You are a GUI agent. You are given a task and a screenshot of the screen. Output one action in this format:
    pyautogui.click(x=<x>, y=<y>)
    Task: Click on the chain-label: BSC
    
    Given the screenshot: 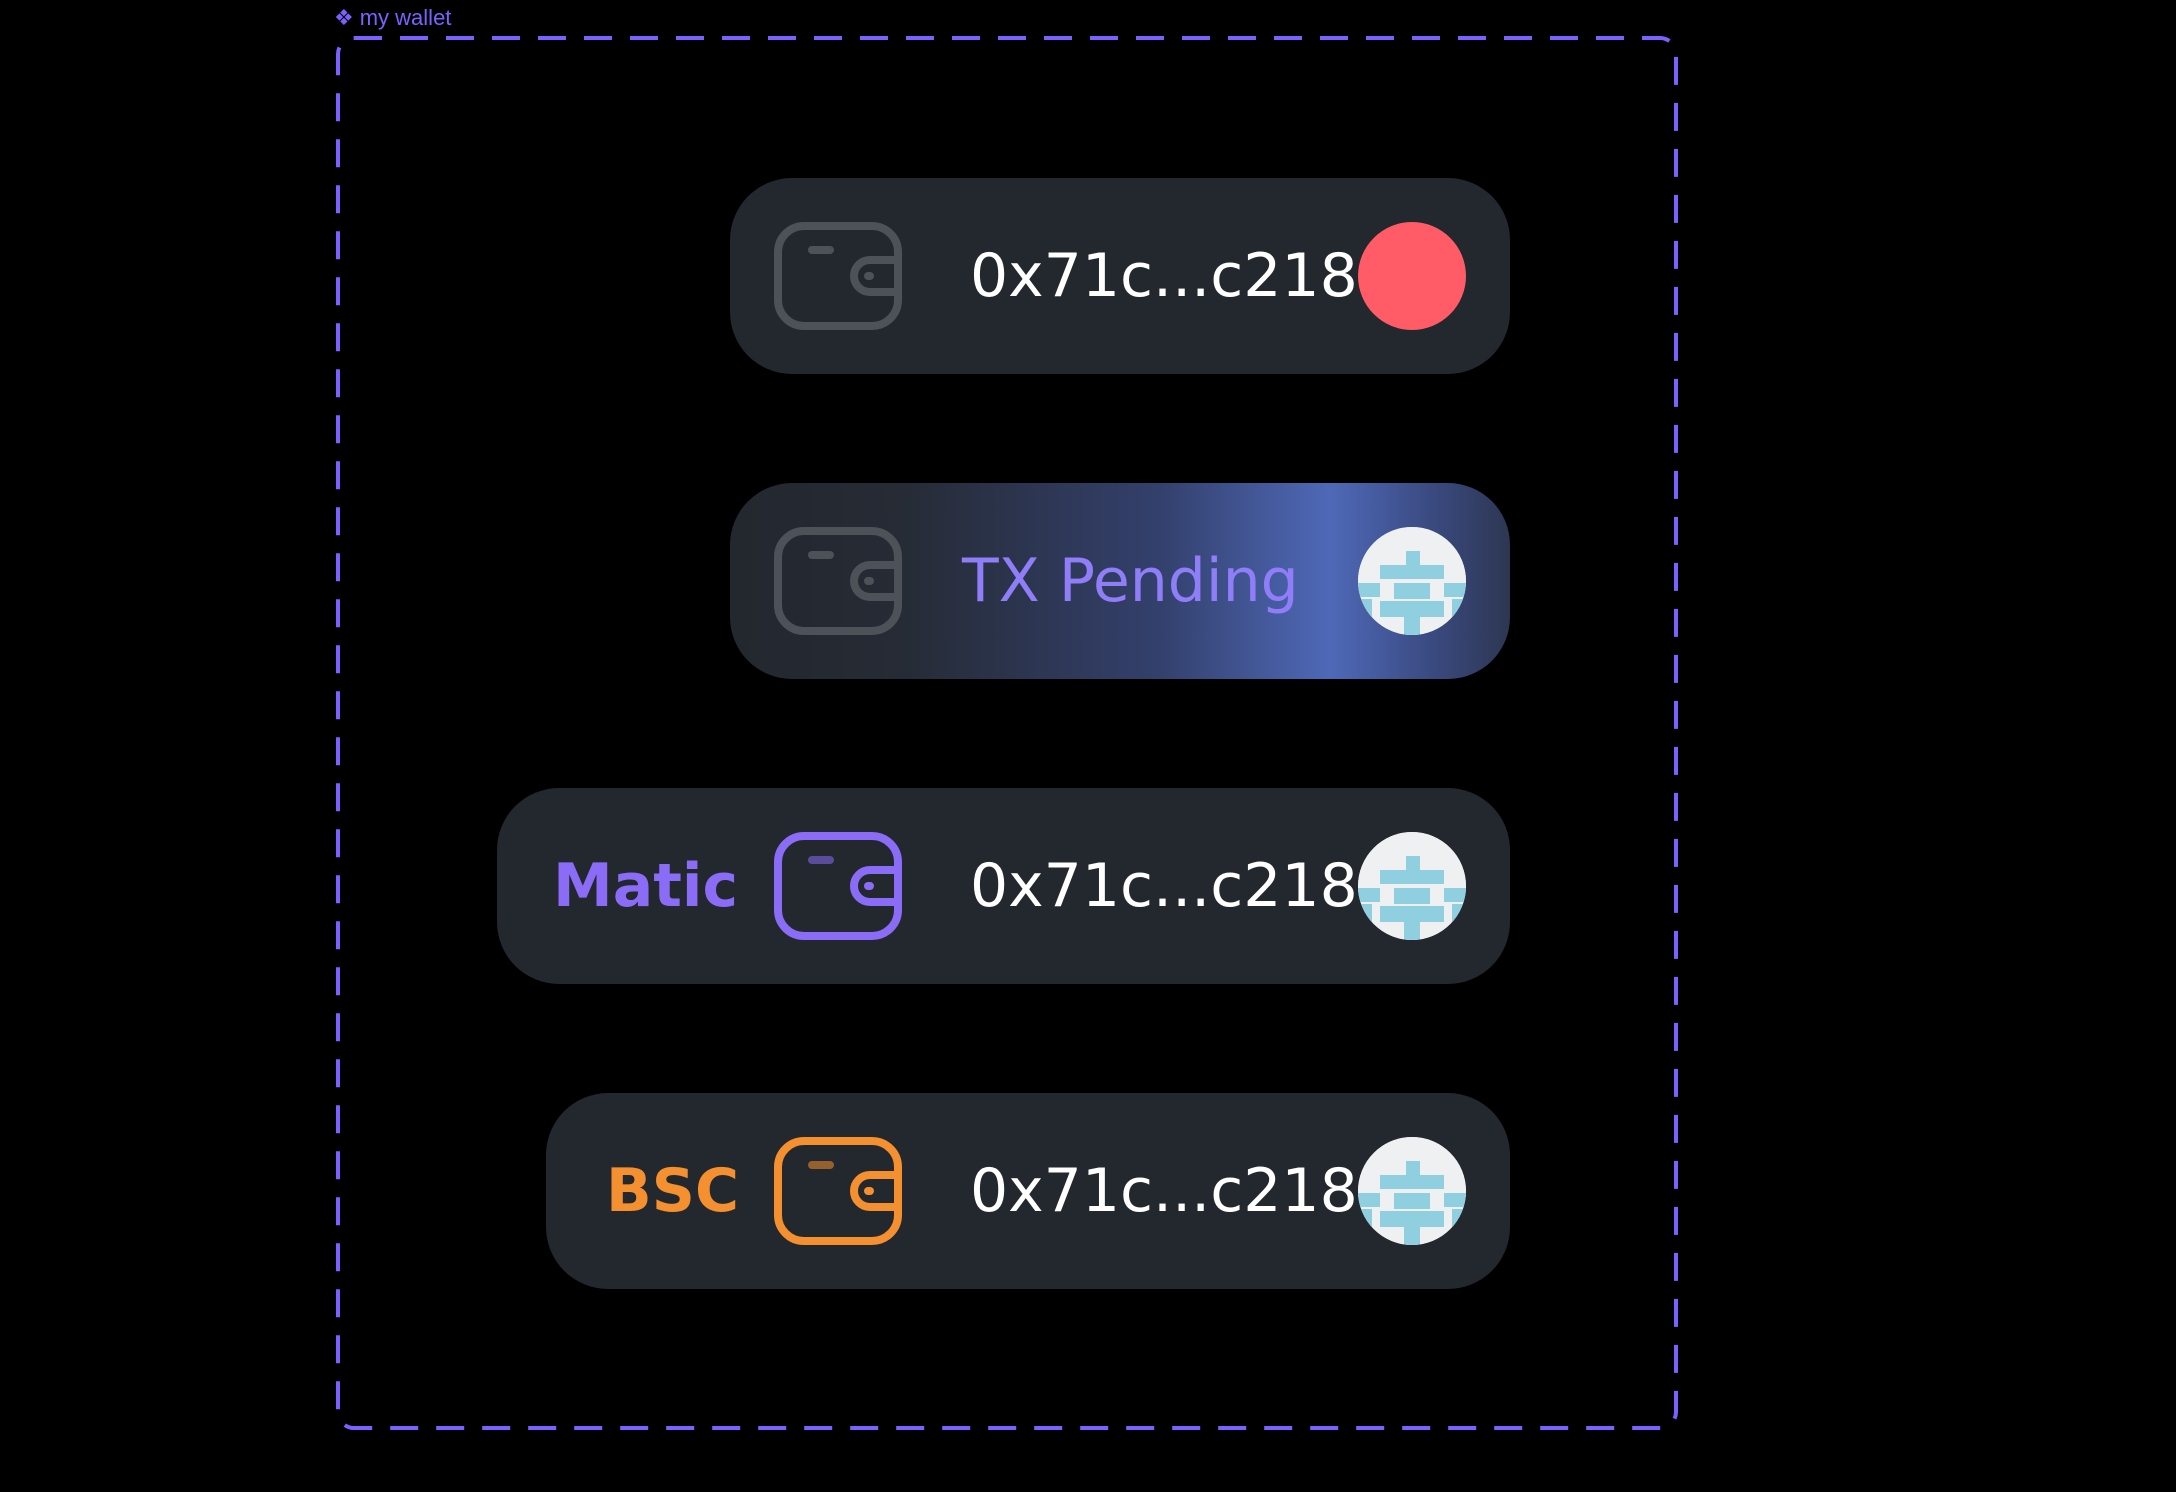 What is the action you would take?
    pyautogui.click(x=672, y=1191)
    